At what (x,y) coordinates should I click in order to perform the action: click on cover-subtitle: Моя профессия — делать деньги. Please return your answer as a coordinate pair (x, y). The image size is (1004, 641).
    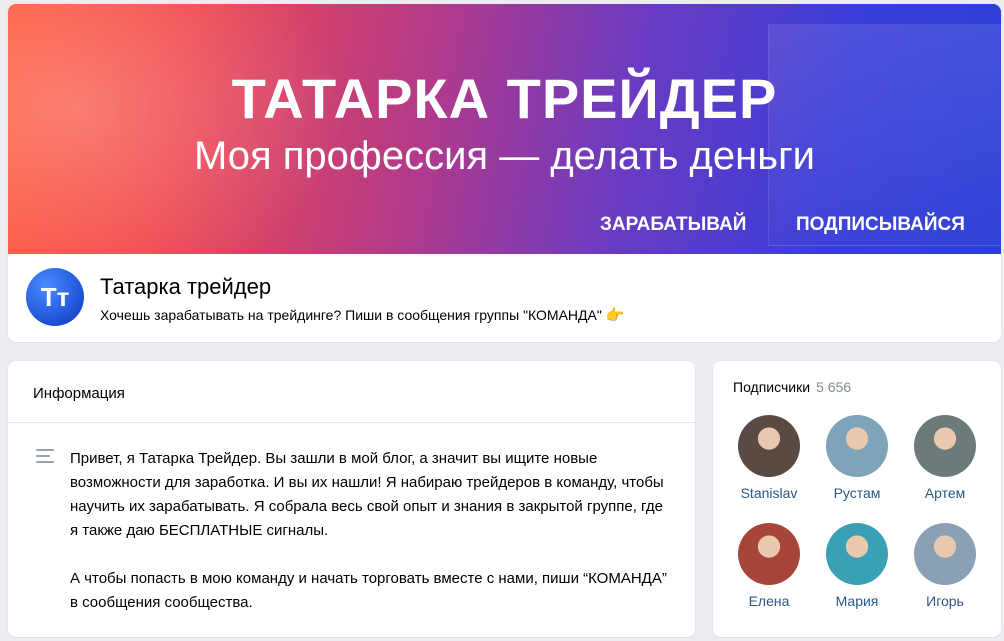
    Looking at the image, I should click on (504, 156).